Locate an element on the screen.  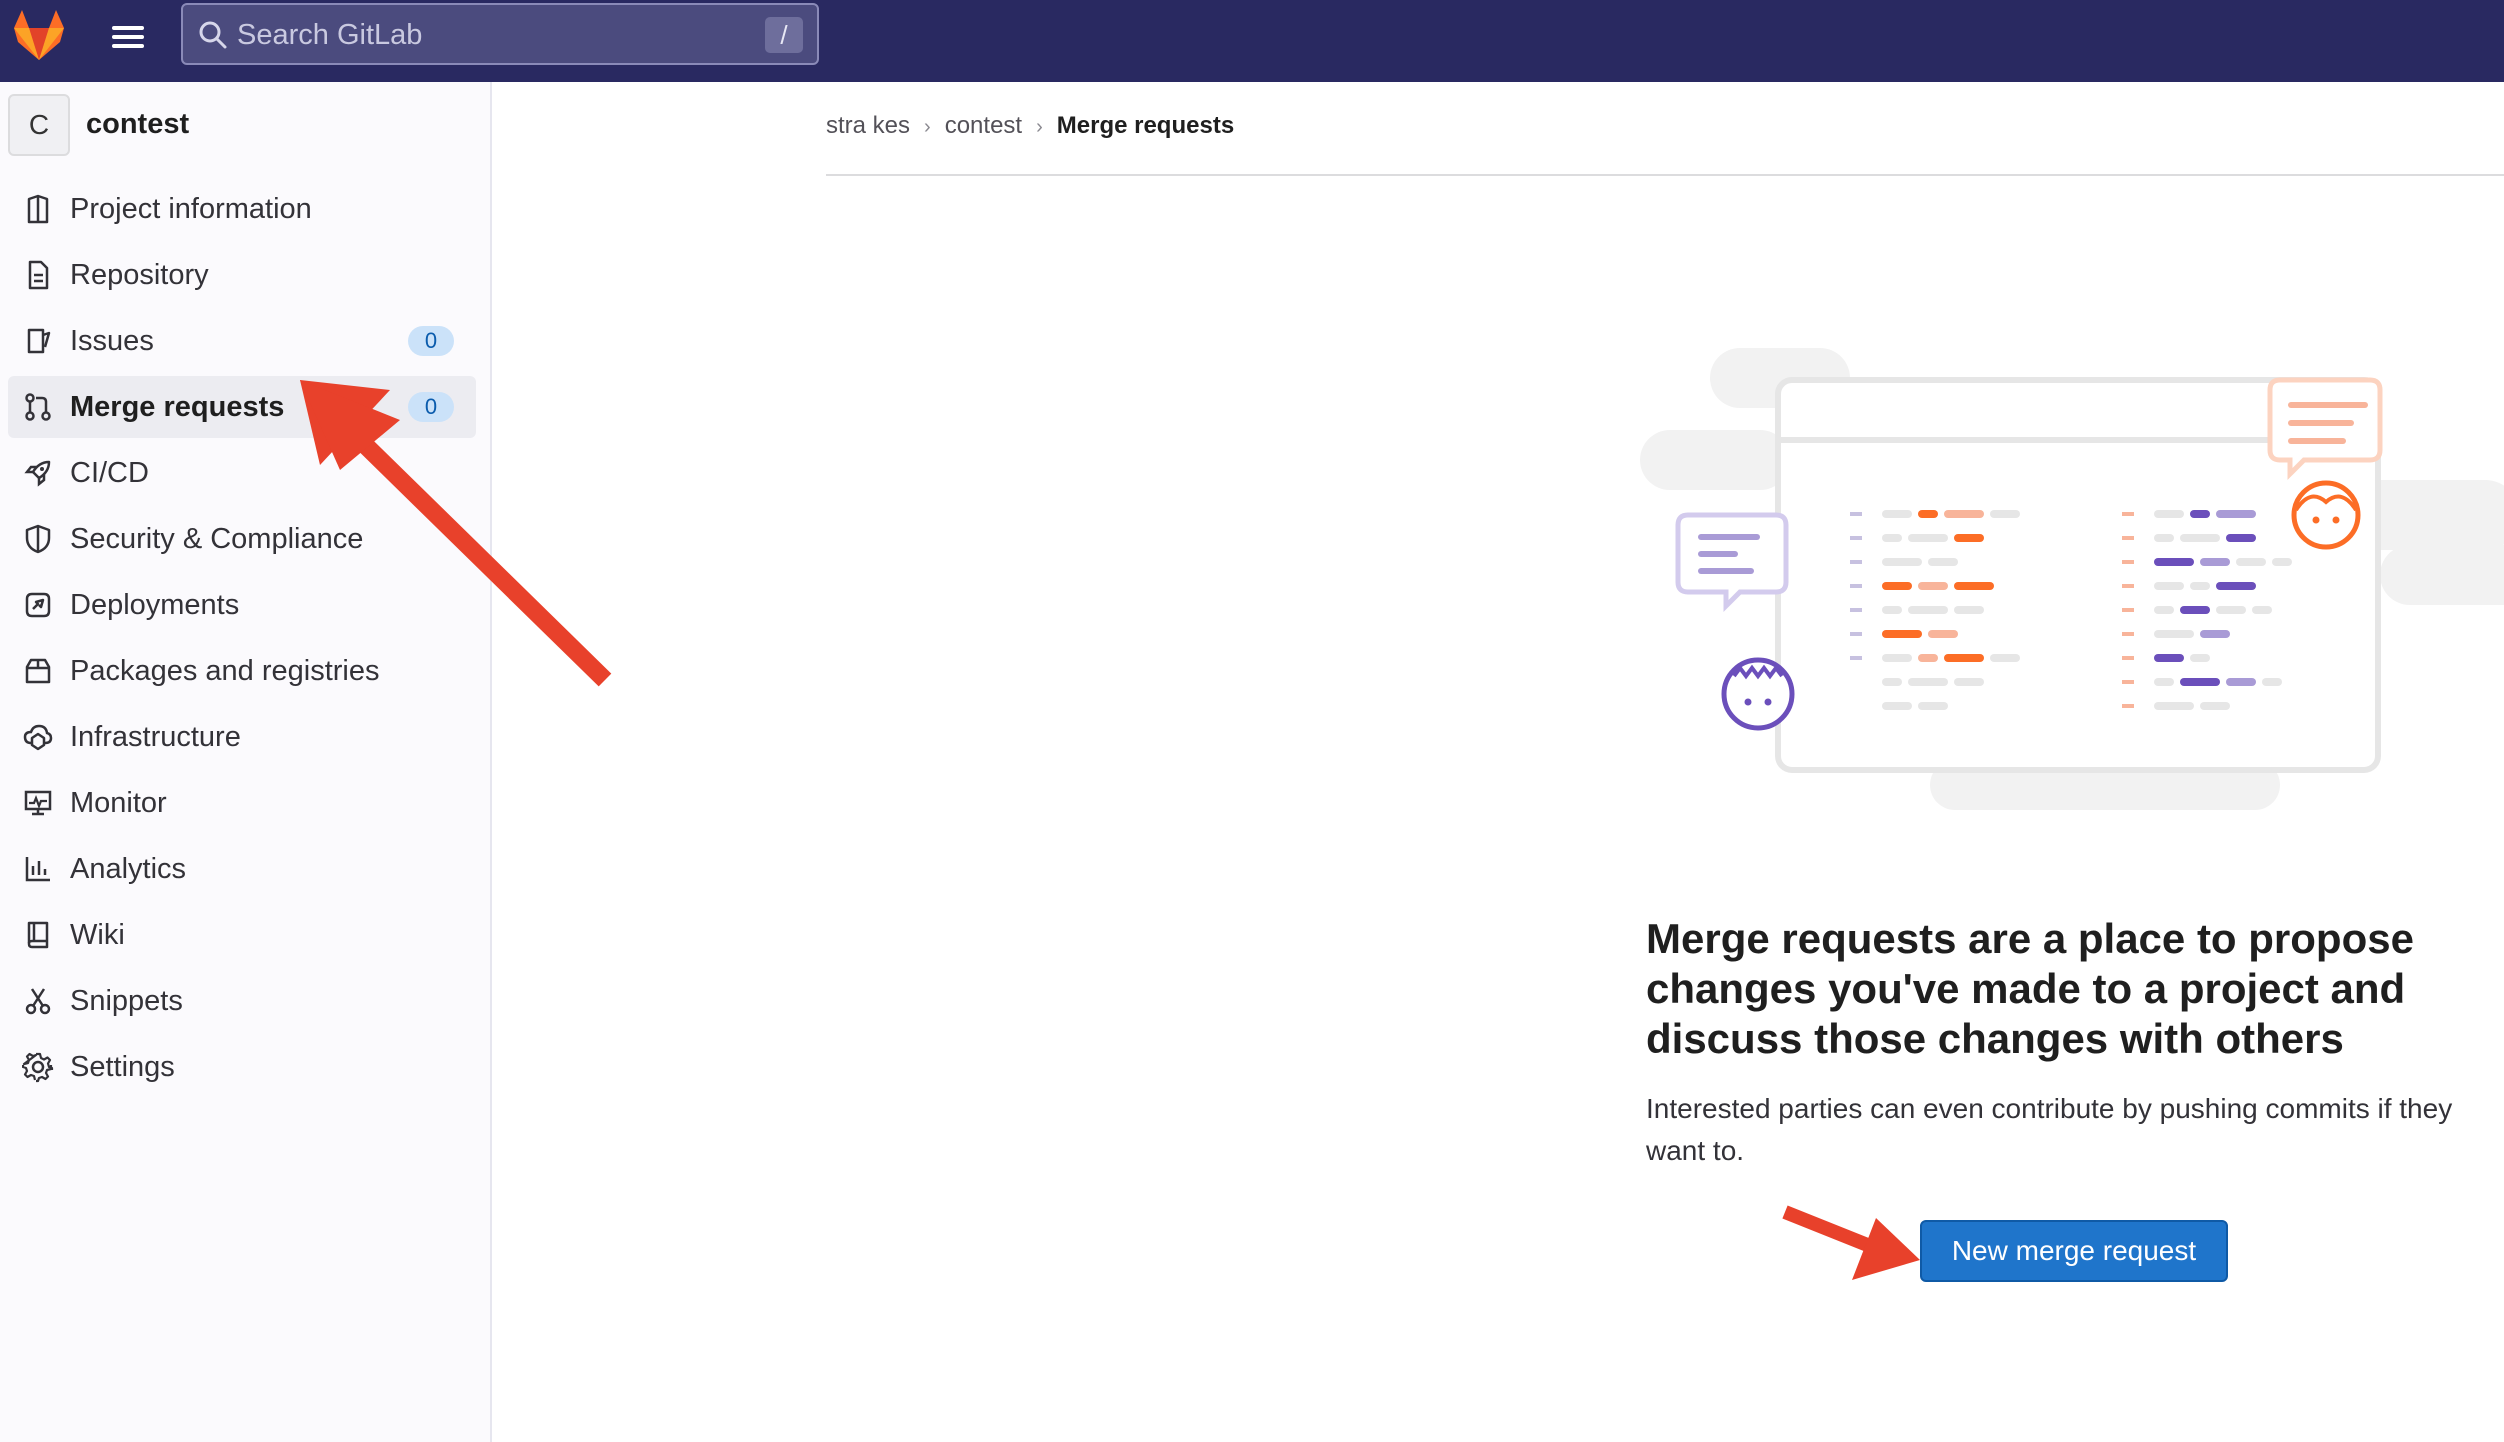
analytics-icon is located at coordinates (37, 869).